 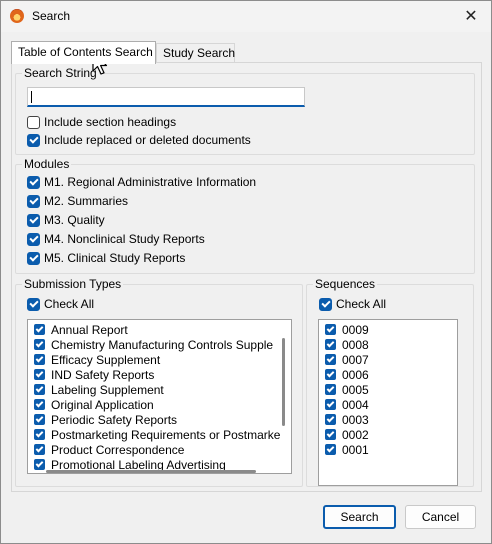 I want to click on list-item-label: 0009, so click(x=355, y=329).